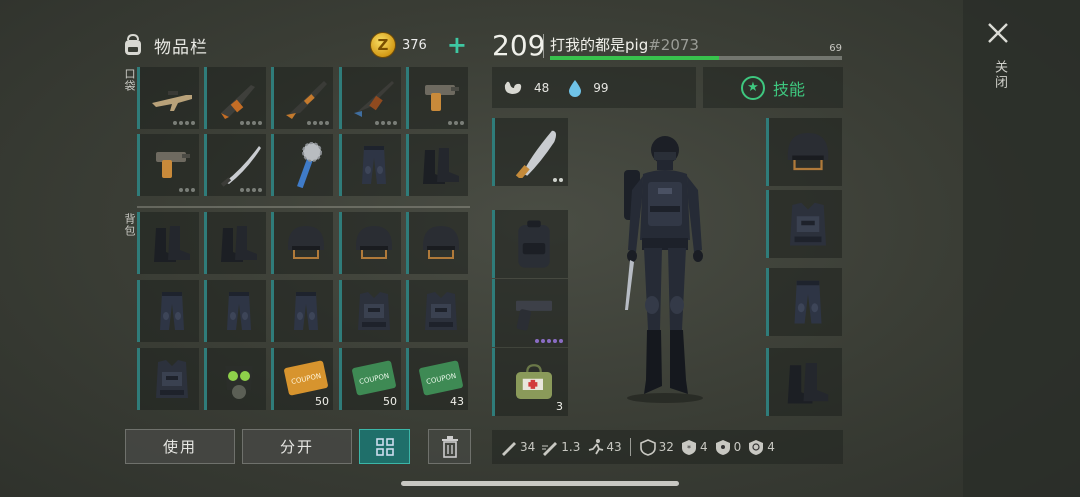 The width and height of the screenshot is (1080, 497). Describe the element at coordinates (559, 406) in the screenshot. I see `item-count: 3` at that location.